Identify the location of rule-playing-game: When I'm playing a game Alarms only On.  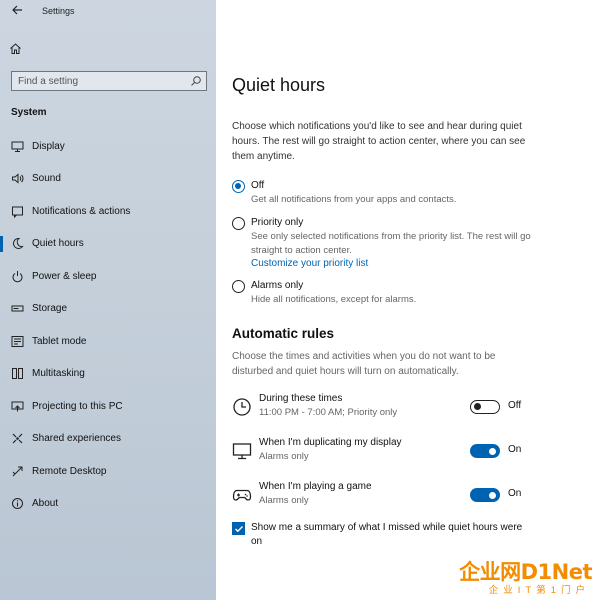
(382, 496).